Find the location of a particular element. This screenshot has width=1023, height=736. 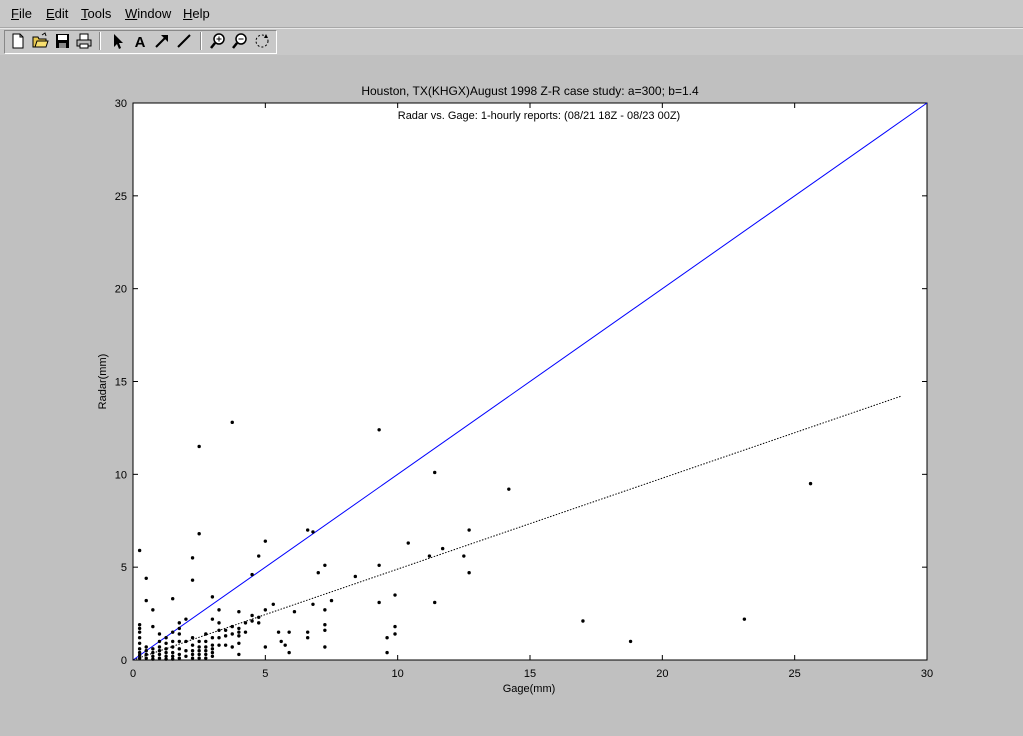

menu-window: Window is located at coordinates (148, 13).